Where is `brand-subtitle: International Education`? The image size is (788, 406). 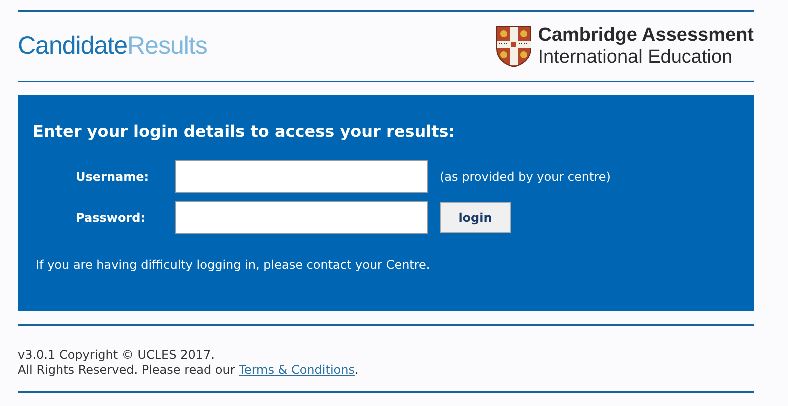
brand-subtitle: International Education is located at coordinates (636, 57).